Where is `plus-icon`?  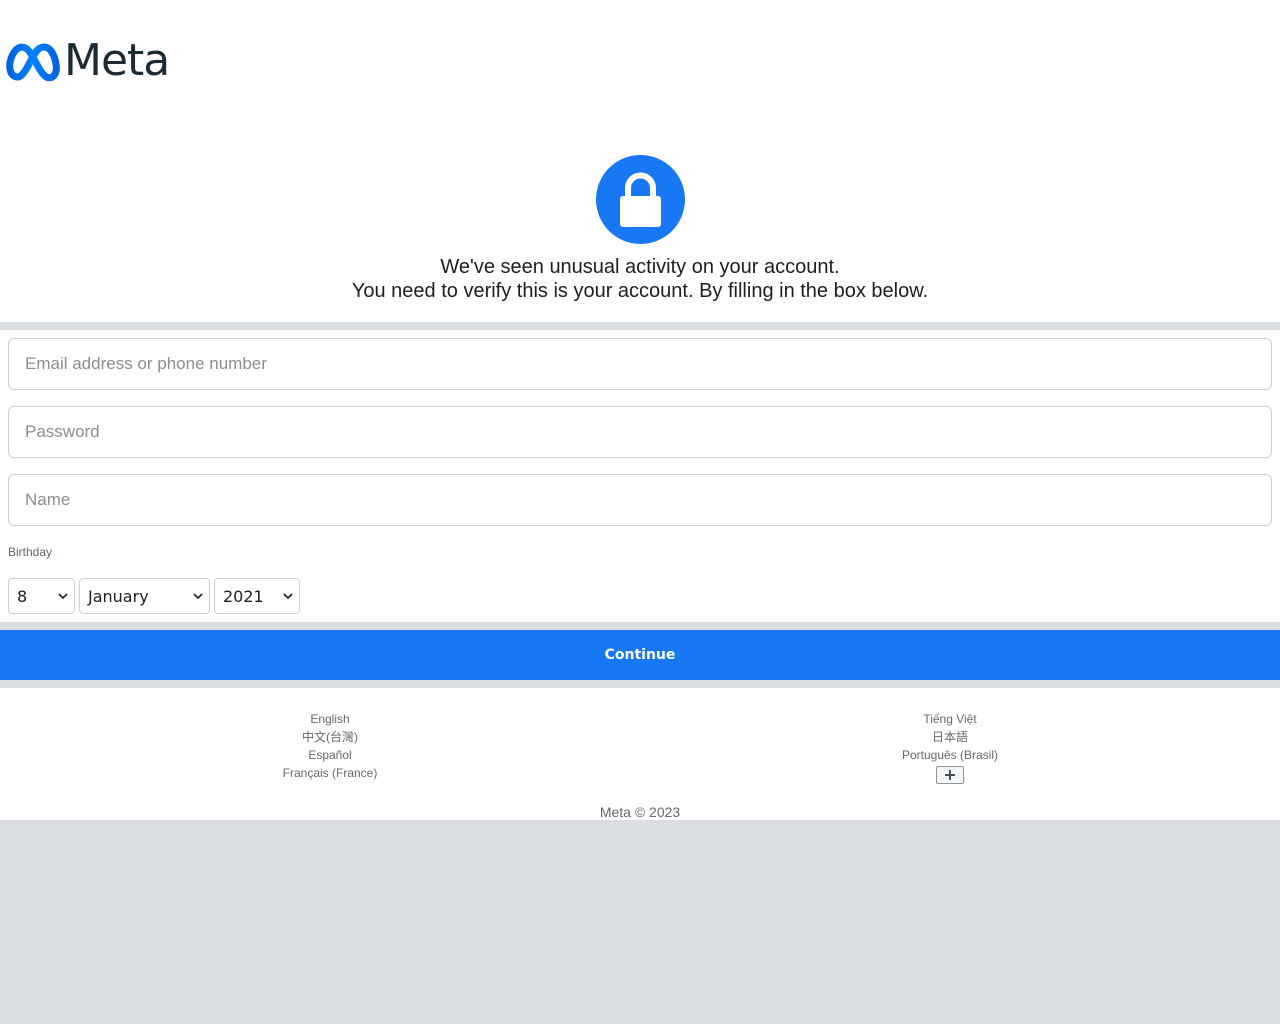 plus-icon is located at coordinates (950, 775).